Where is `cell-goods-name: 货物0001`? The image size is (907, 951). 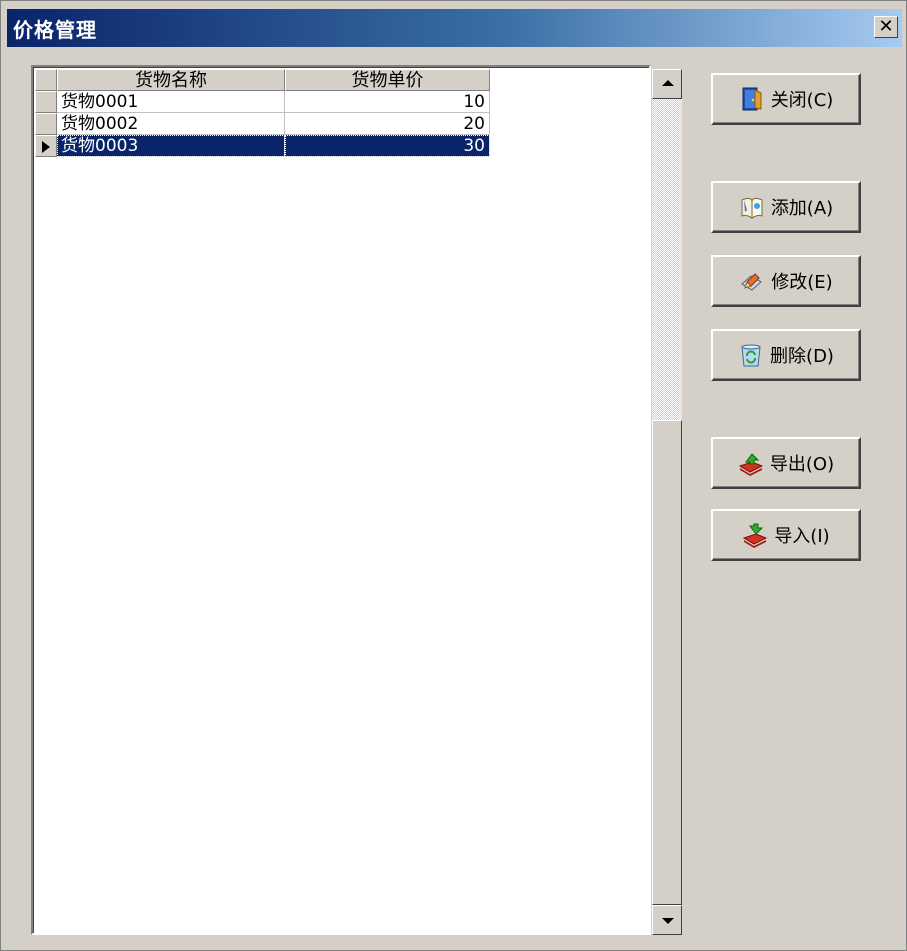 cell-goods-name: 货物0001 is located at coordinates (171, 102).